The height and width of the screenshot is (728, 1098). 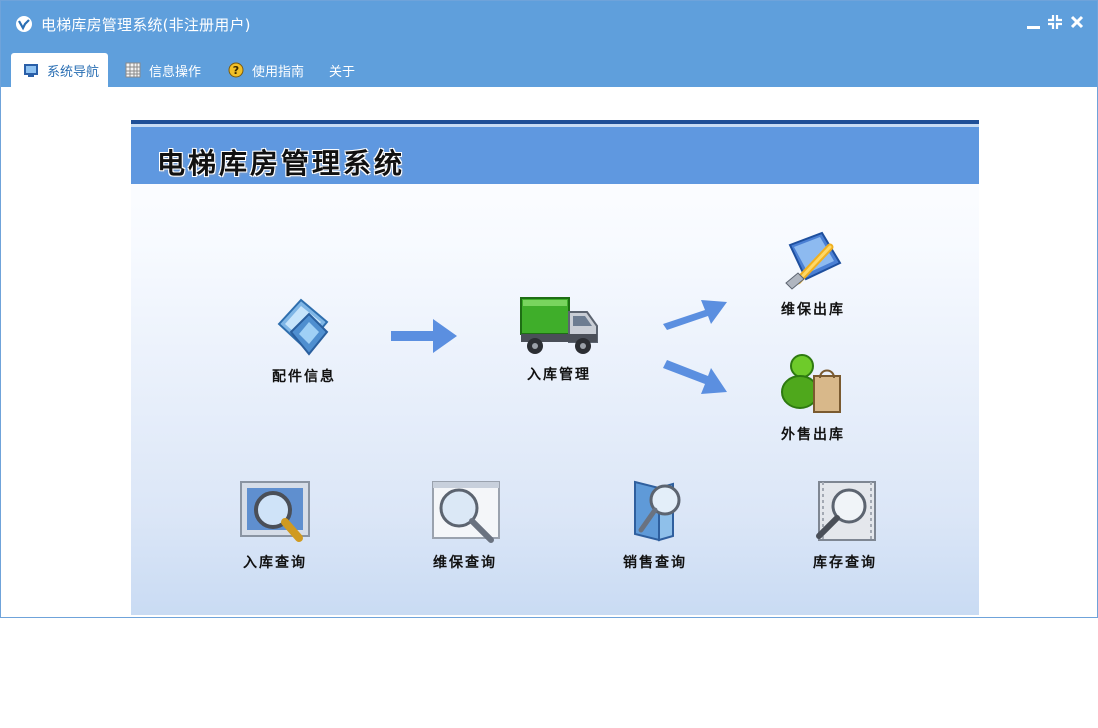 What do you see at coordinates (695, 315) in the screenshot?
I see `flow-arrow-up-icon` at bounding box center [695, 315].